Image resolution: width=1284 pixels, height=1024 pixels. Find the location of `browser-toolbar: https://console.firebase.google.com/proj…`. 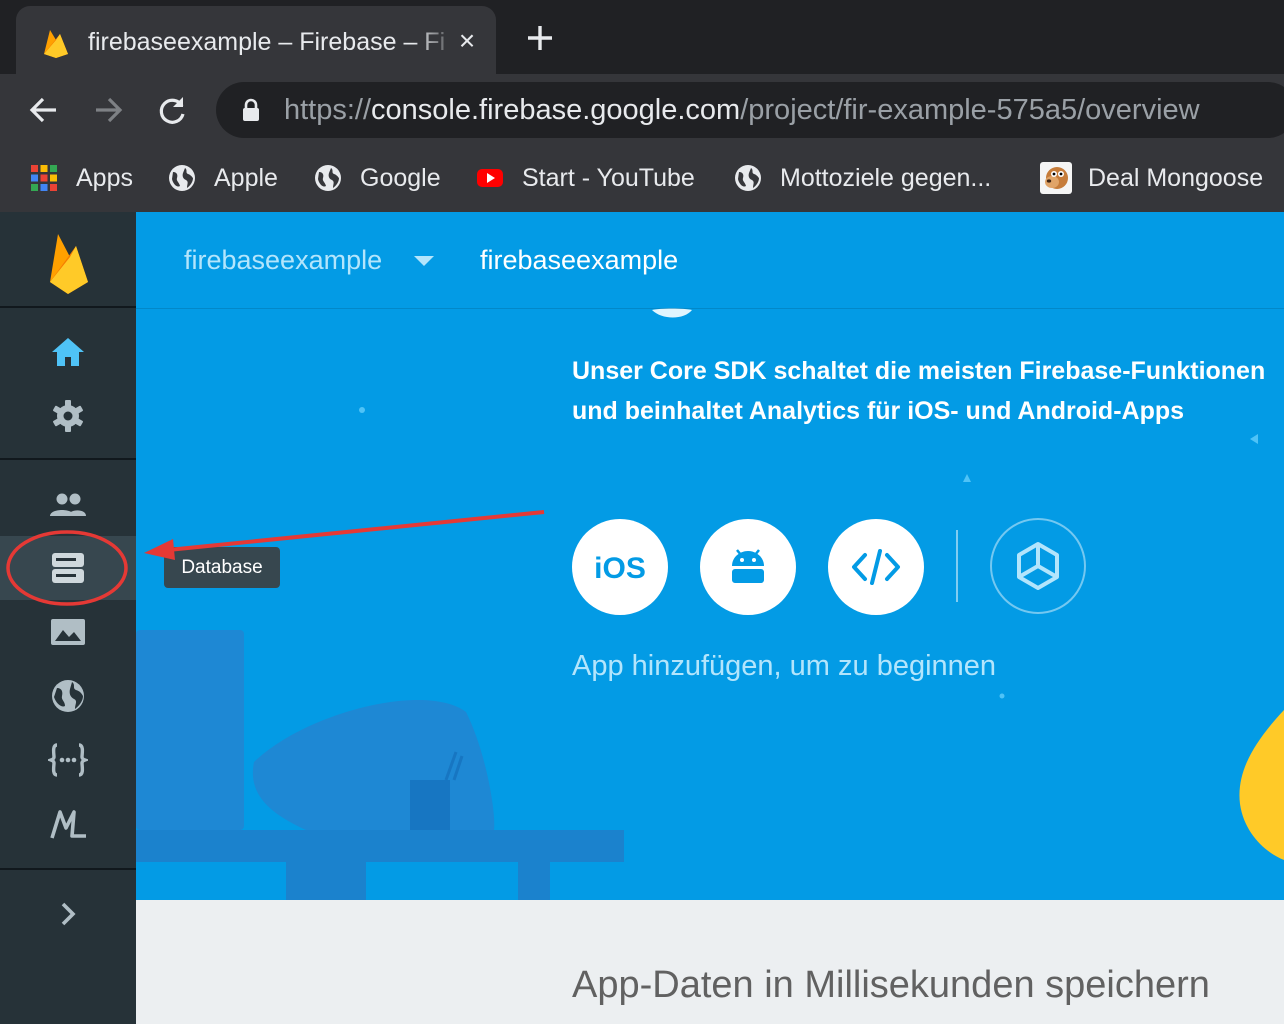

browser-toolbar: https://console.firebase.google.com/proj… is located at coordinates (642, 110).